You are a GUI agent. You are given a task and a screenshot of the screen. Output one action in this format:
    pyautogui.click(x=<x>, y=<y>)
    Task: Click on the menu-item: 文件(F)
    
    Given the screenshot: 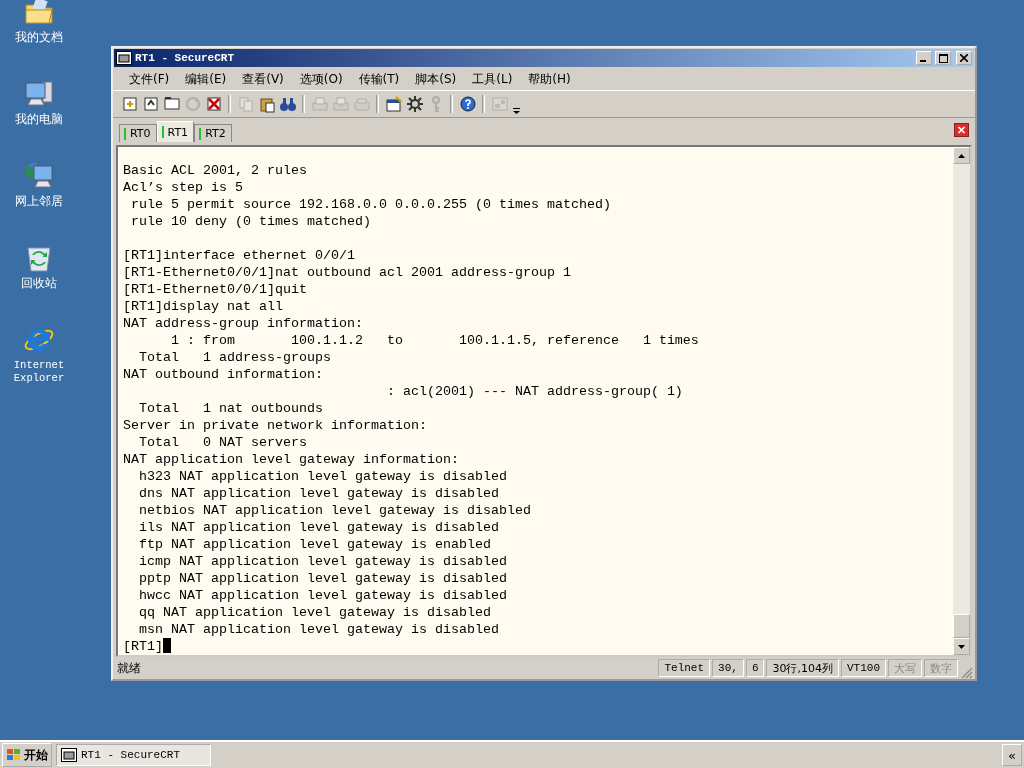 What is the action you would take?
    pyautogui.click(x=149, y=79)
    